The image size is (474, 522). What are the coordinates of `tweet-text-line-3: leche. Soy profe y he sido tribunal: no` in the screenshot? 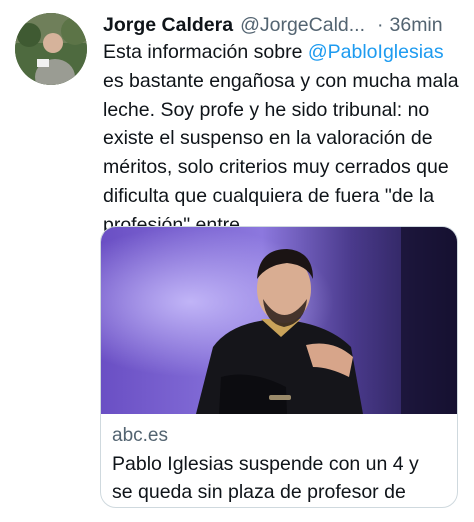 It's located at (266, 109).